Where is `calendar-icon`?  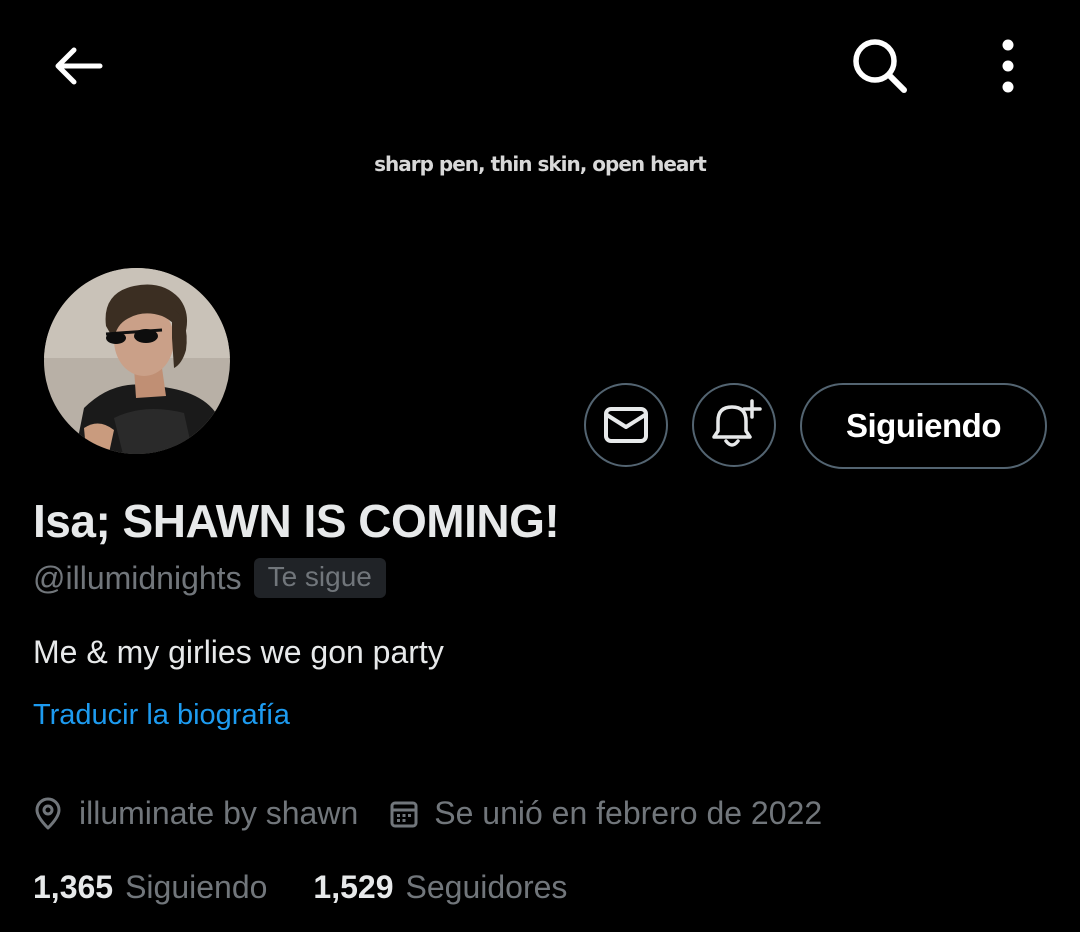
calendar-icon is located at coordinates (404, 814).